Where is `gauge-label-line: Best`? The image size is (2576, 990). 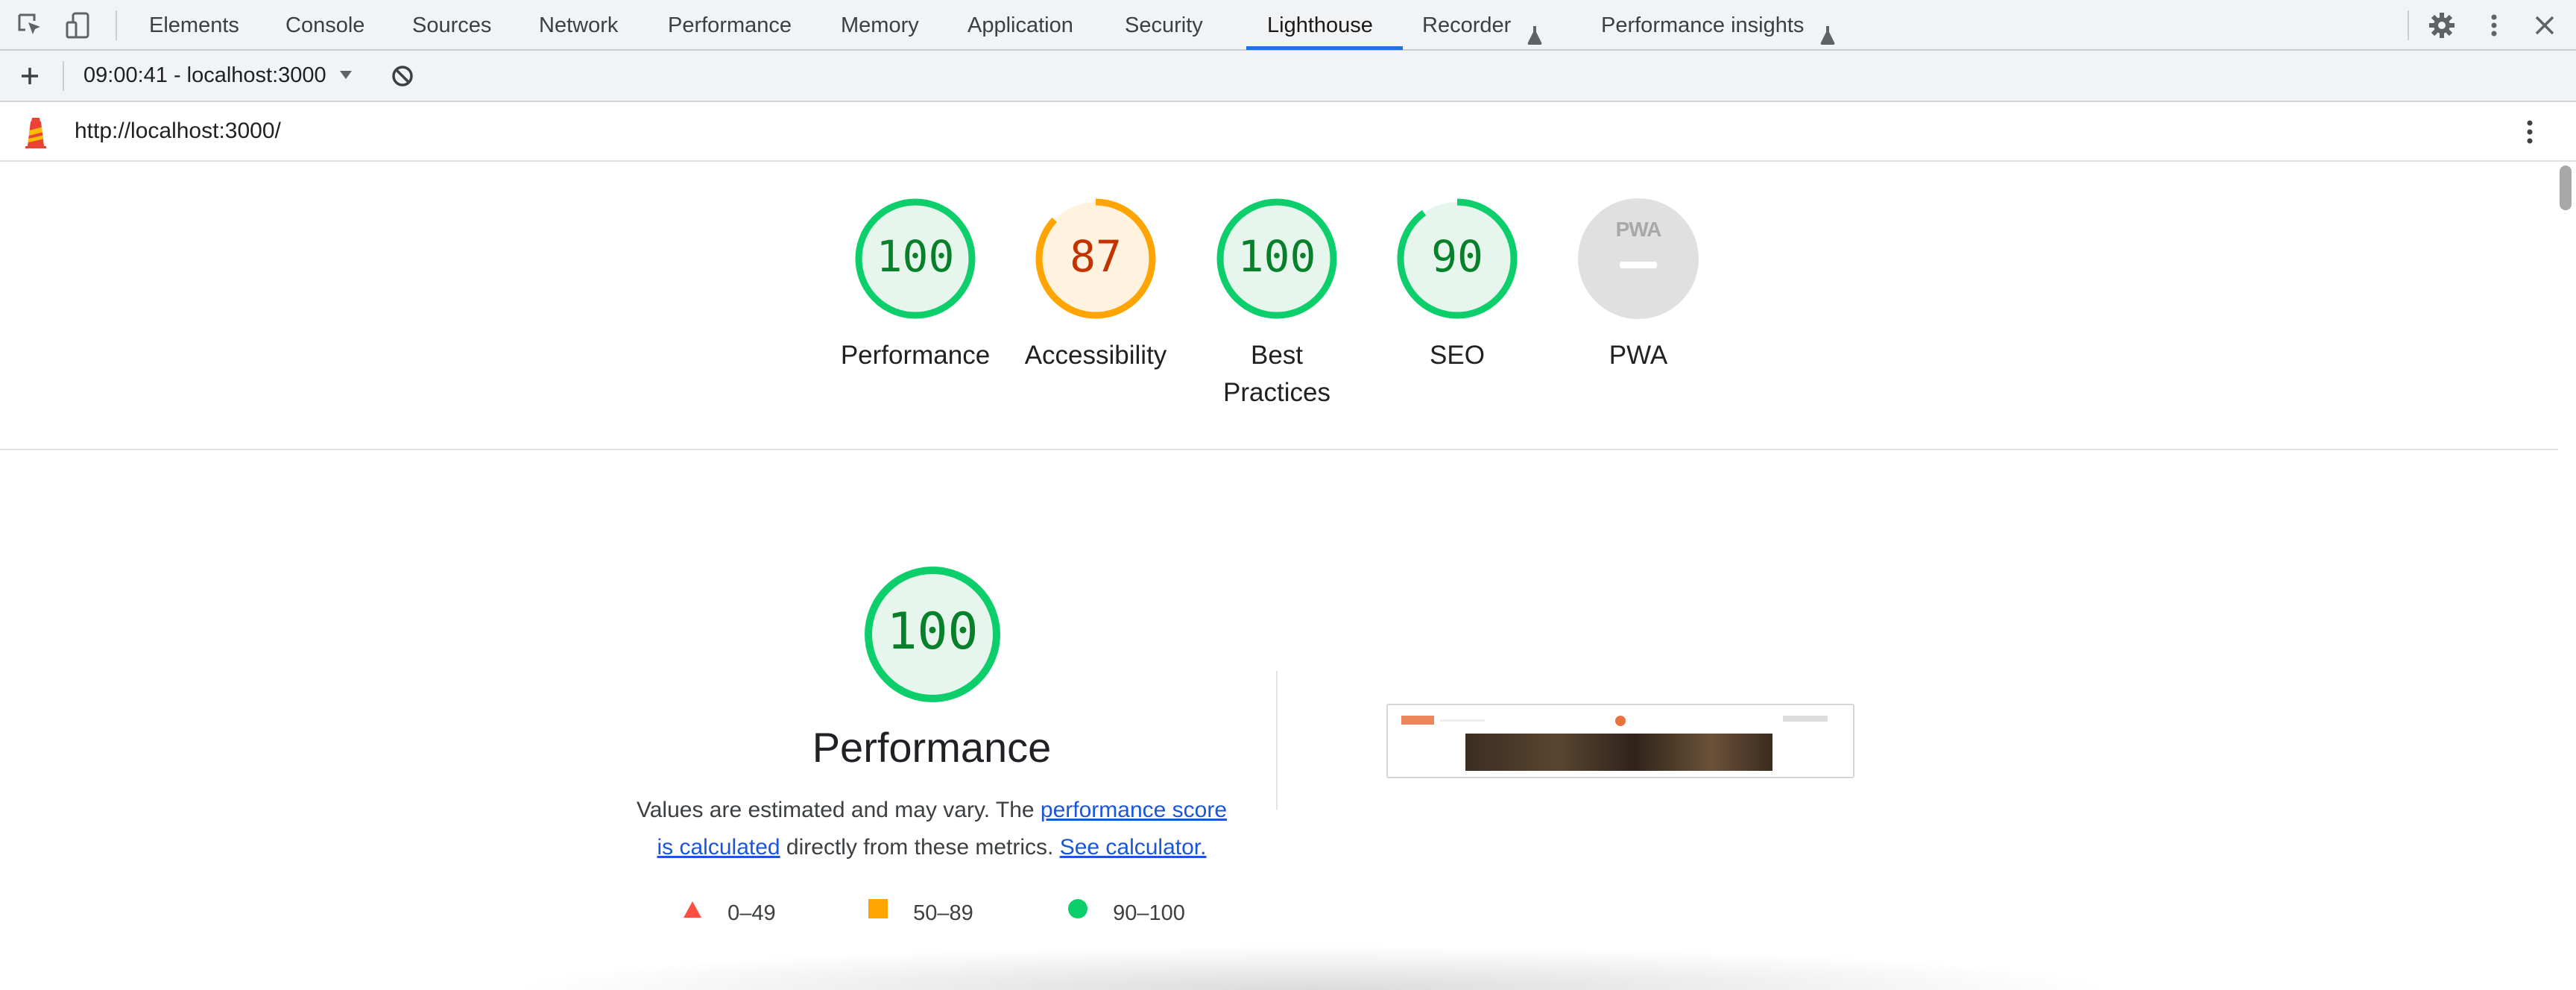
gauge-label-line: Best is located at coordinates (1277, 355).